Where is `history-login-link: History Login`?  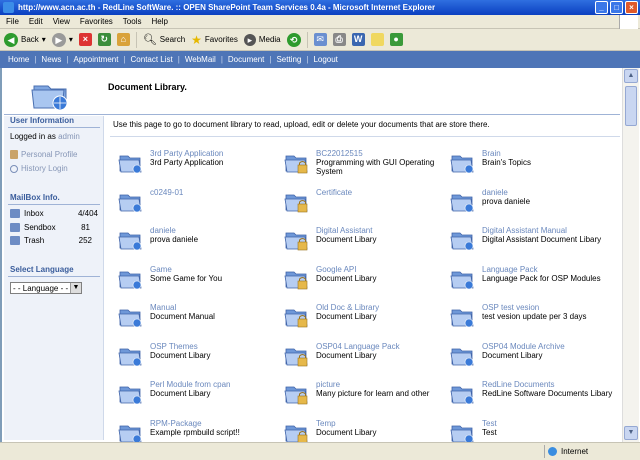
history-login-link: History Login is located at coordinates (39, 168).